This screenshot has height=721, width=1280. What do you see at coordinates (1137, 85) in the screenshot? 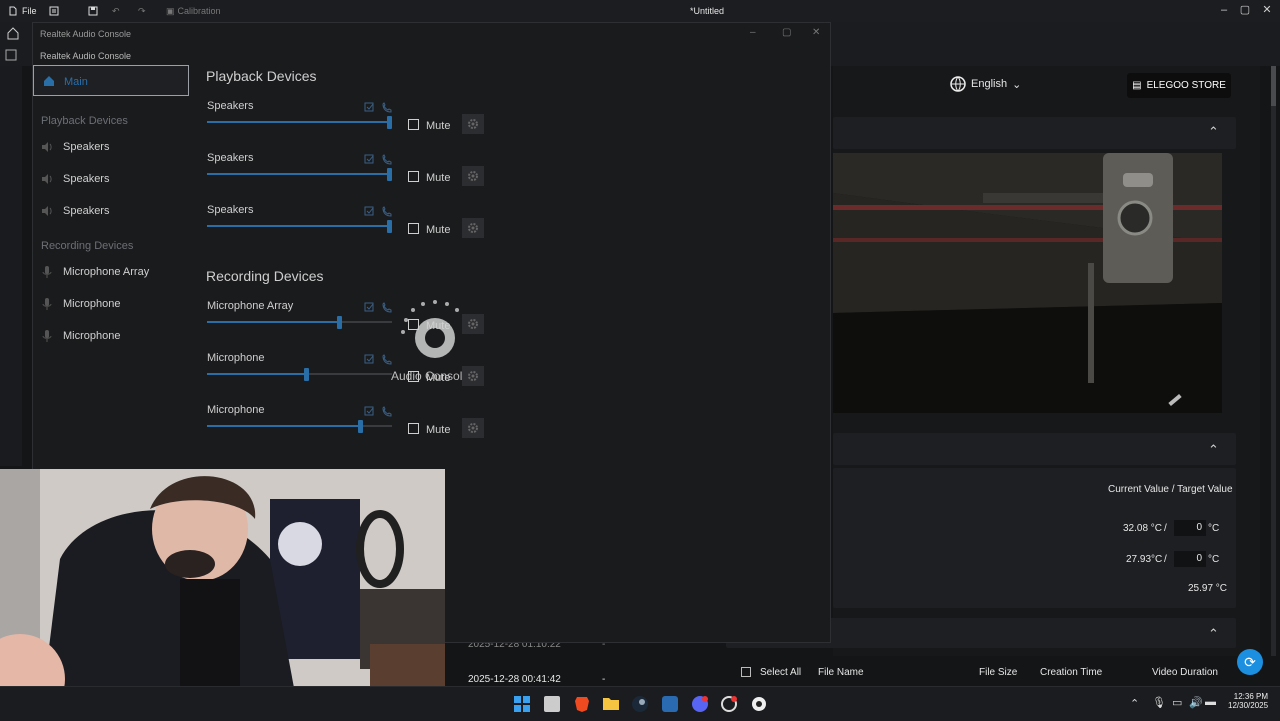
I see `store-icon: ▤` at bounding box center [1137, 85].